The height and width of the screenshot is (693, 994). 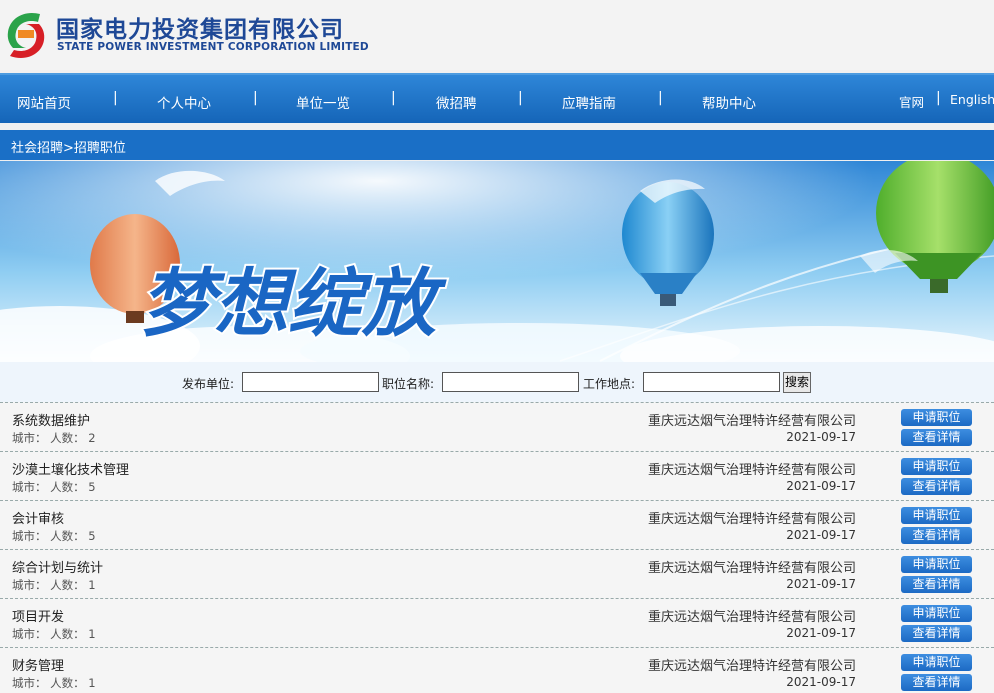 I want to click on location-label: 工作地点:, so click(x=609, y=384).